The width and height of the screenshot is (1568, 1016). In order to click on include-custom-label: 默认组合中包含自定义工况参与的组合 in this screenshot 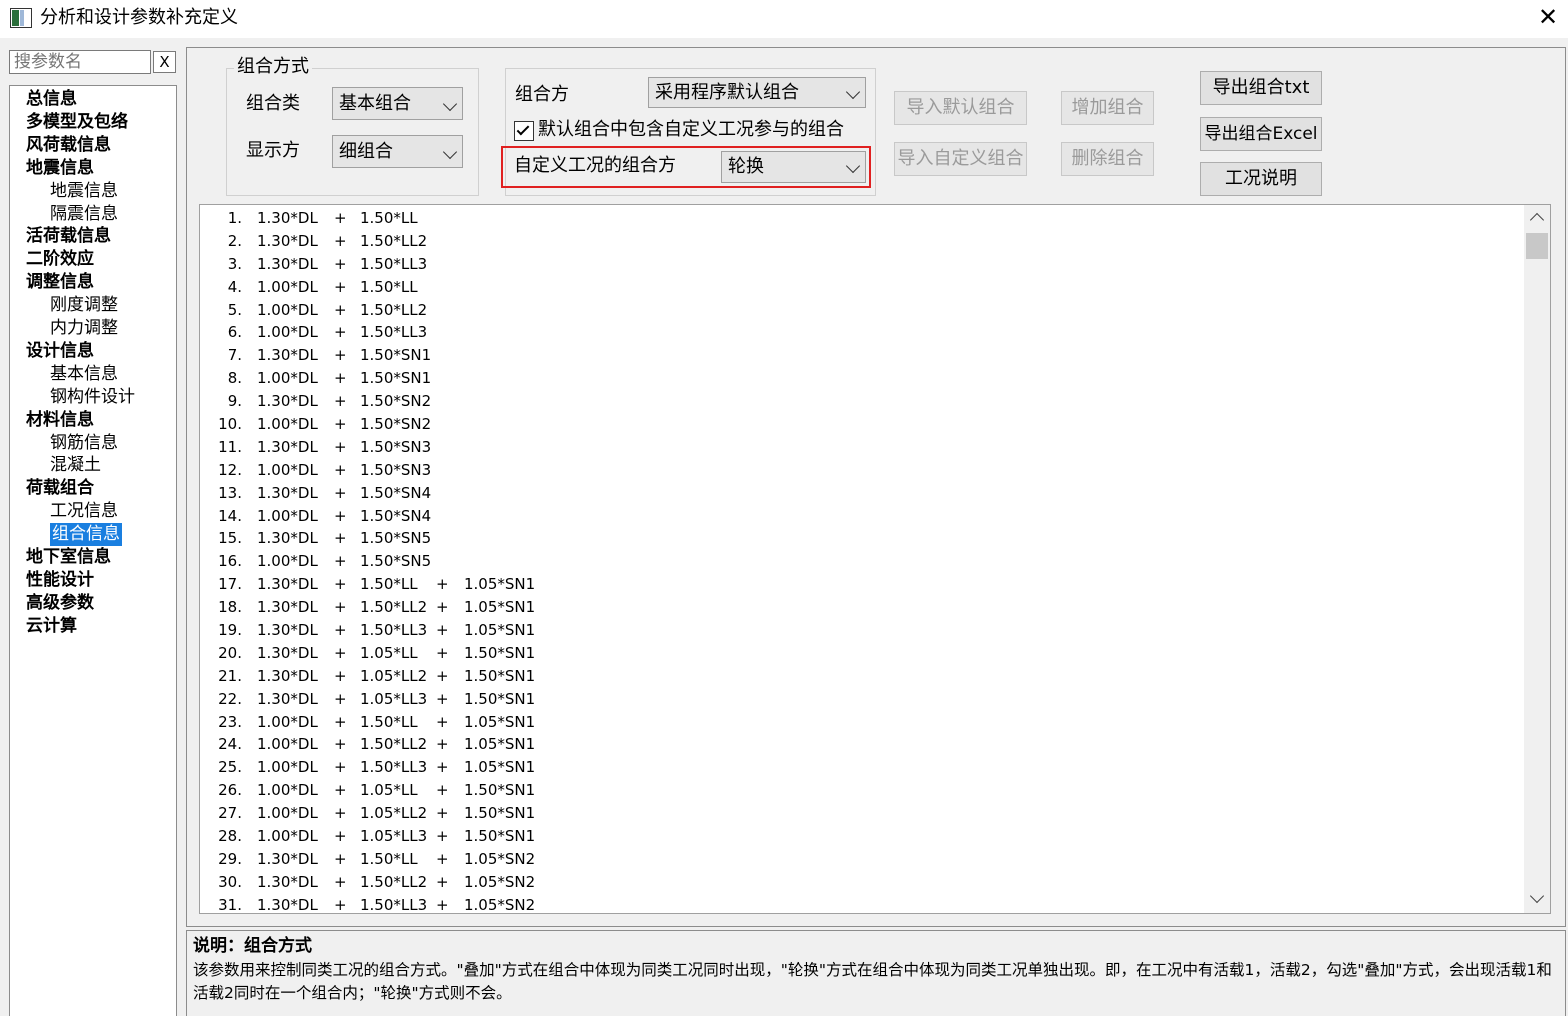, I will do `click(691, 129)`.